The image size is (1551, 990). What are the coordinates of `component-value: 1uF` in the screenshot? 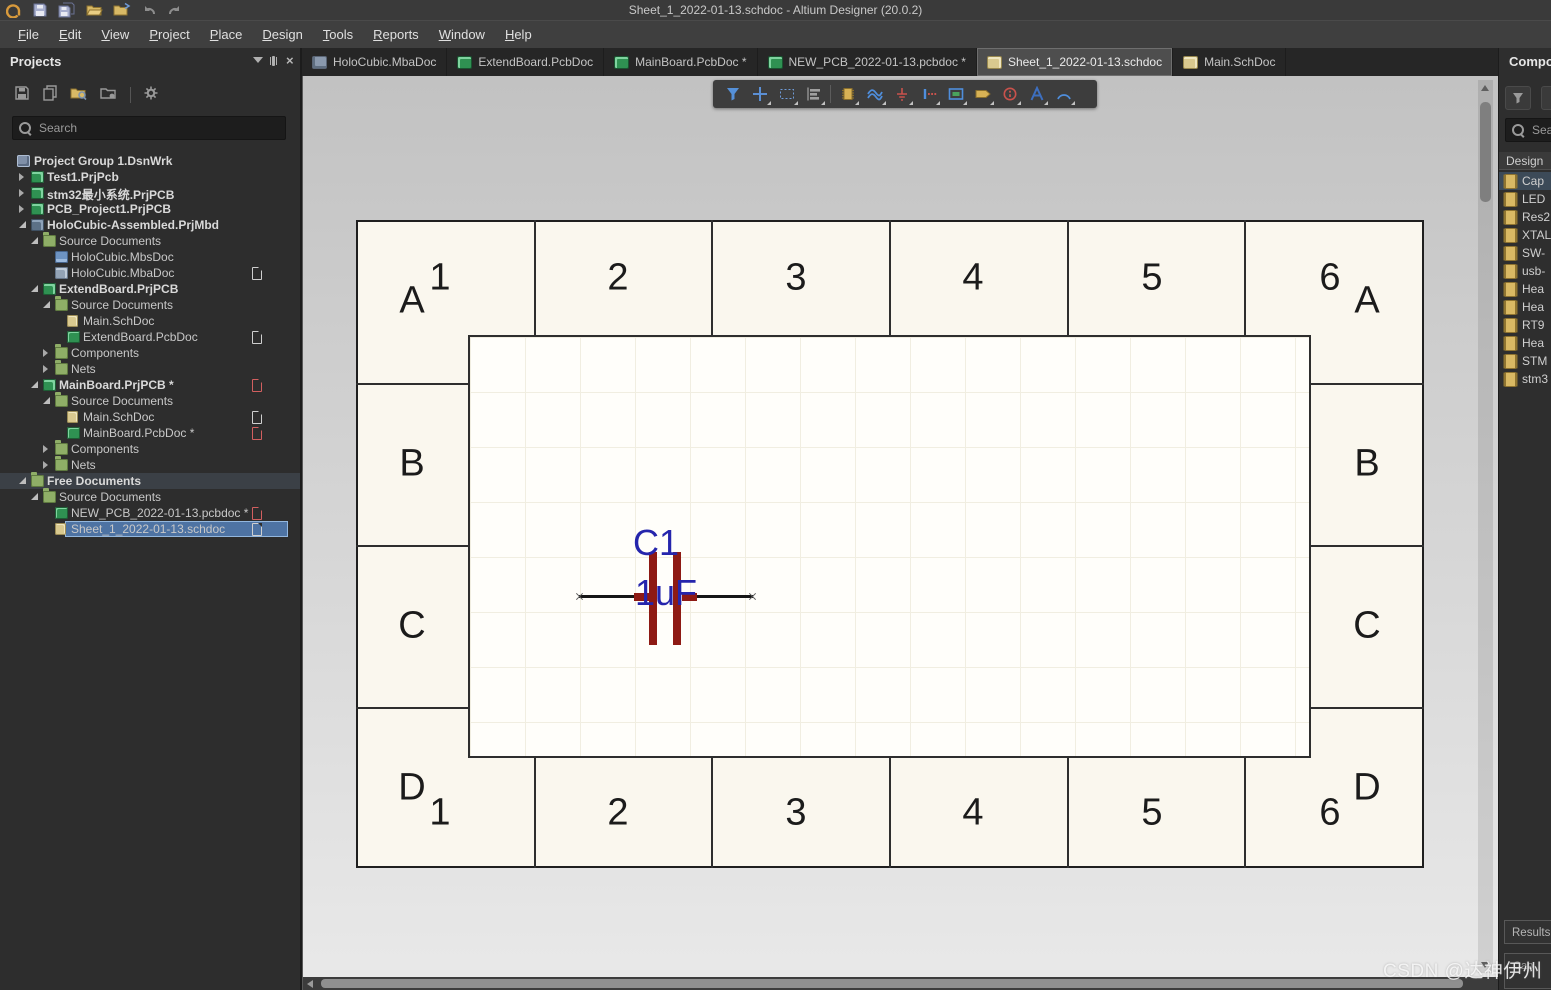 It's located at (666, 593).